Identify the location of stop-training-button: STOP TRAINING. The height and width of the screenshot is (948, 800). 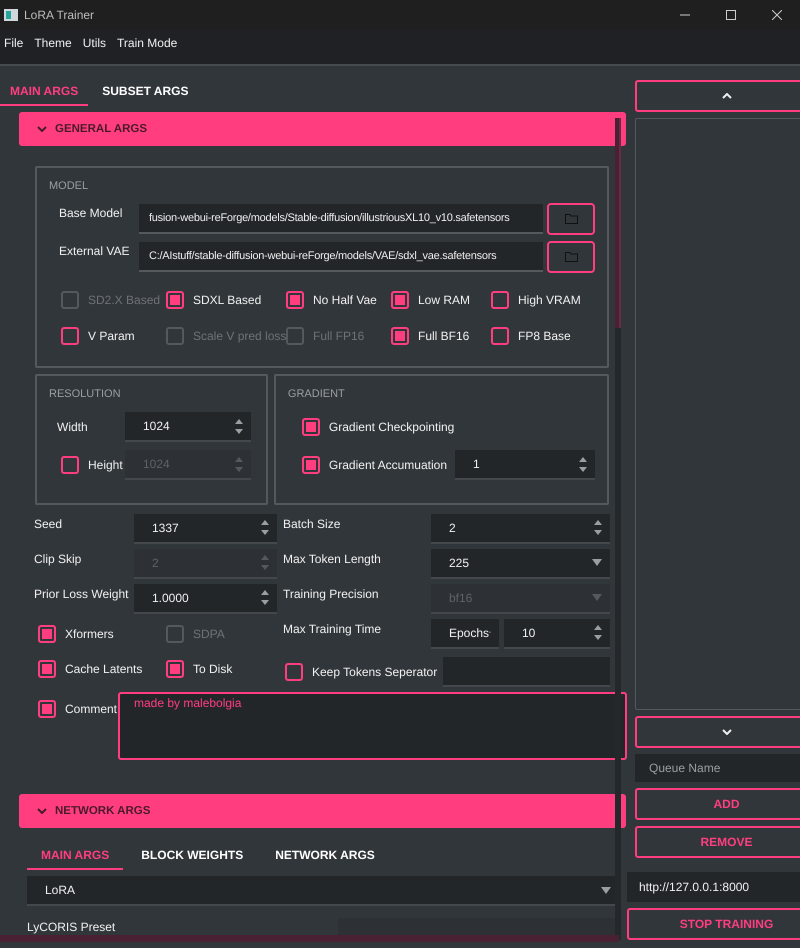
(713, 924).